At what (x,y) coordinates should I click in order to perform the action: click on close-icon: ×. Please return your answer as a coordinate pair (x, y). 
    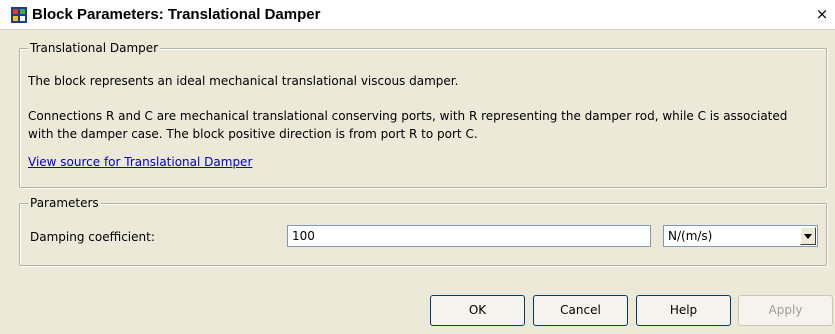
    Looking at the image, I should click on (822, 14).